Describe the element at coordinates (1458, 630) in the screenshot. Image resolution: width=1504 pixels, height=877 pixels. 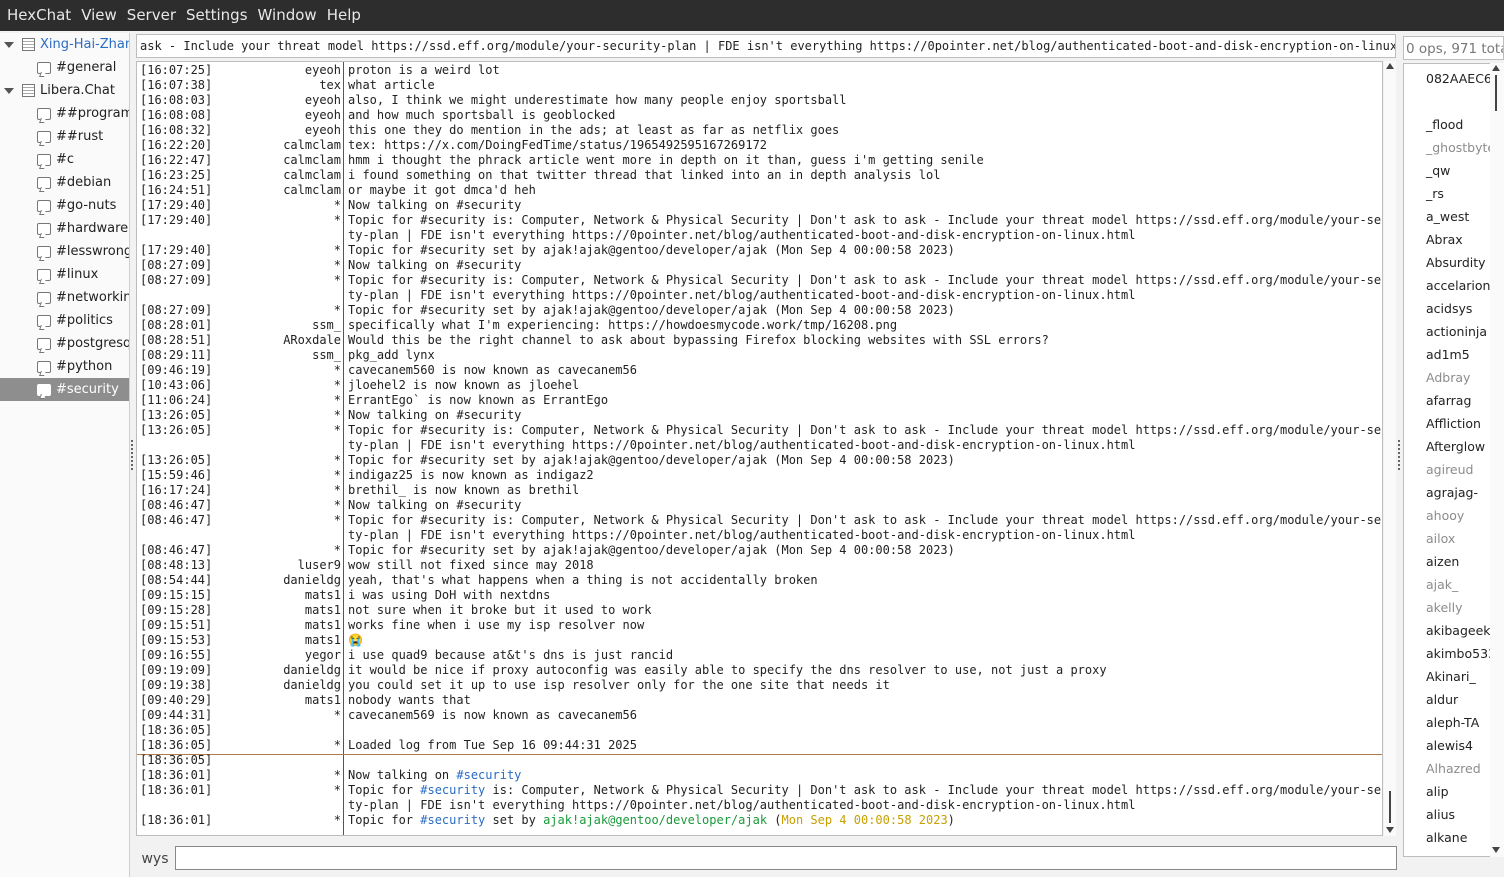
I see `user-list-item: akibageek` at that location.